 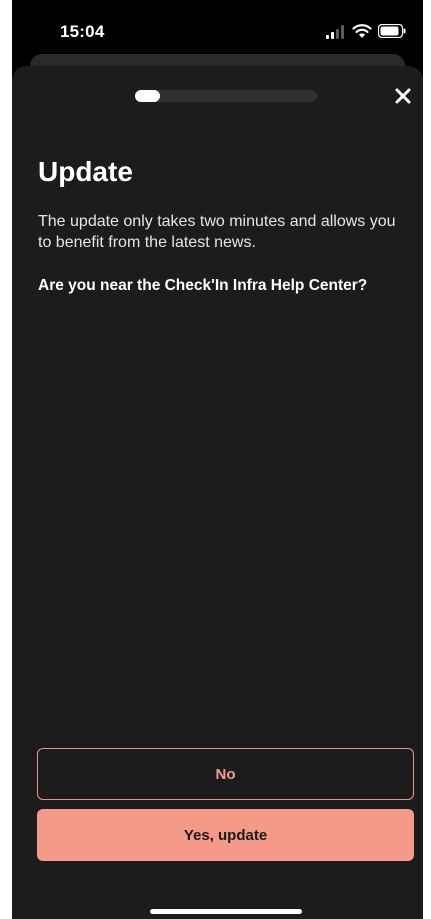 I want to click on progress-fill, so click(x=148, y=96).